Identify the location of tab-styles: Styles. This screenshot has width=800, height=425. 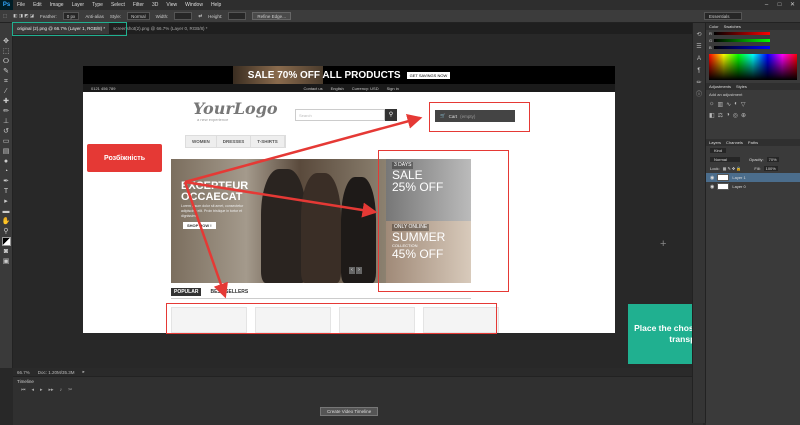
(741, 86).